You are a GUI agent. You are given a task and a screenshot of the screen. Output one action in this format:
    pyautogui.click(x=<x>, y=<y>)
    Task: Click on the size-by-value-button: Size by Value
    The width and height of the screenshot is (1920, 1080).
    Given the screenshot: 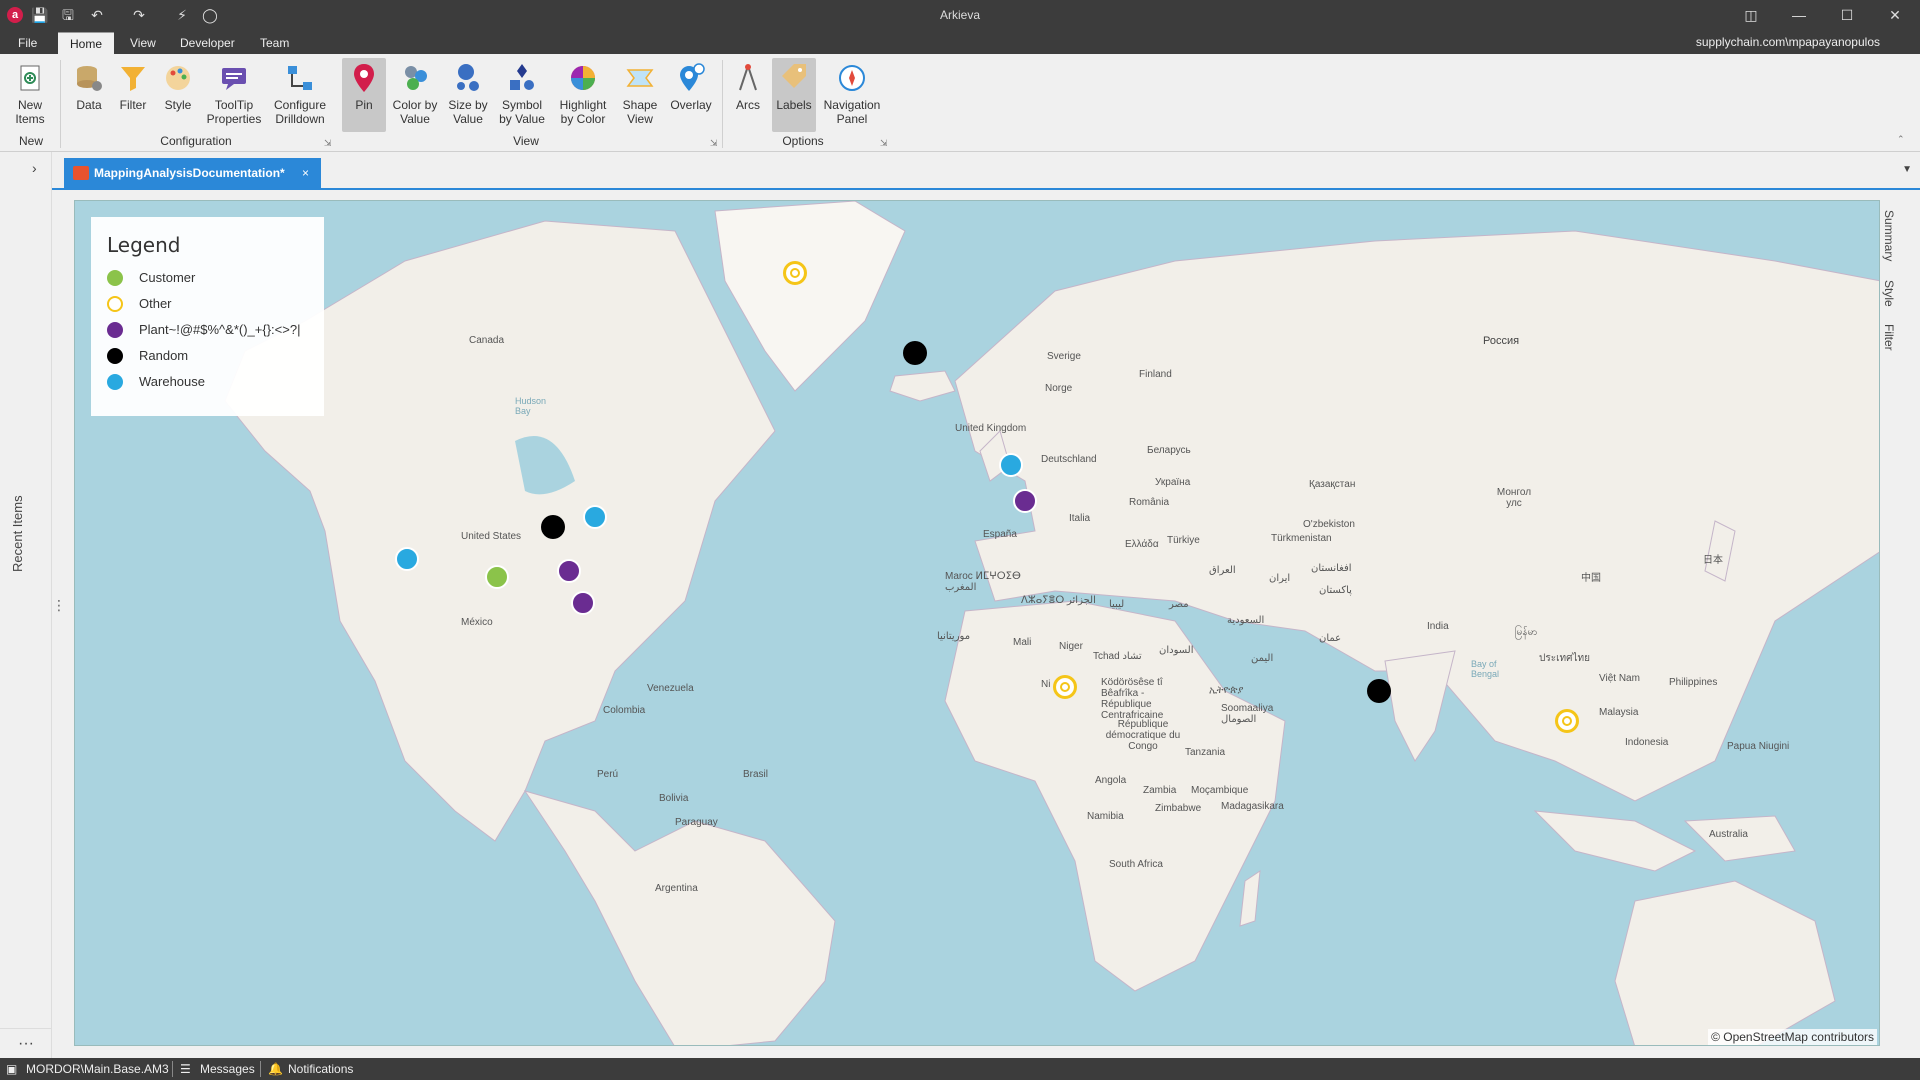 What is the action you would take?
    pyautogui.click(x=468, y=95)
    